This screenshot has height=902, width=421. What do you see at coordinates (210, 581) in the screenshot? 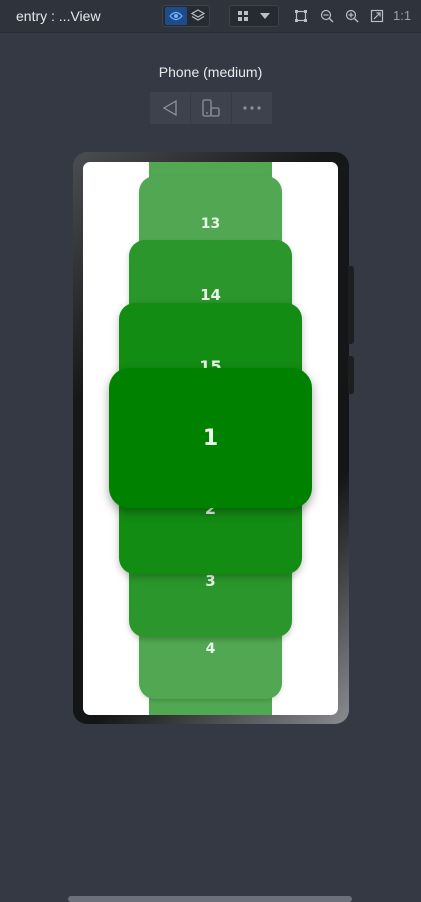
I see `list-item-label: 3` at bounding box center [210, 581].